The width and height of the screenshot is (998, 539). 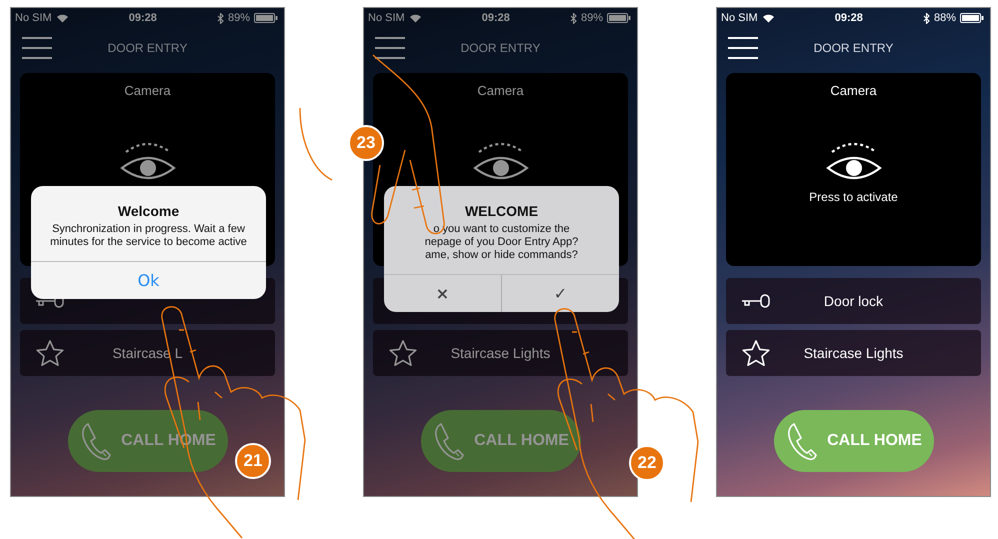 I want to click on camera-panel: Camera Press to activate, so click(x=853, y=169).